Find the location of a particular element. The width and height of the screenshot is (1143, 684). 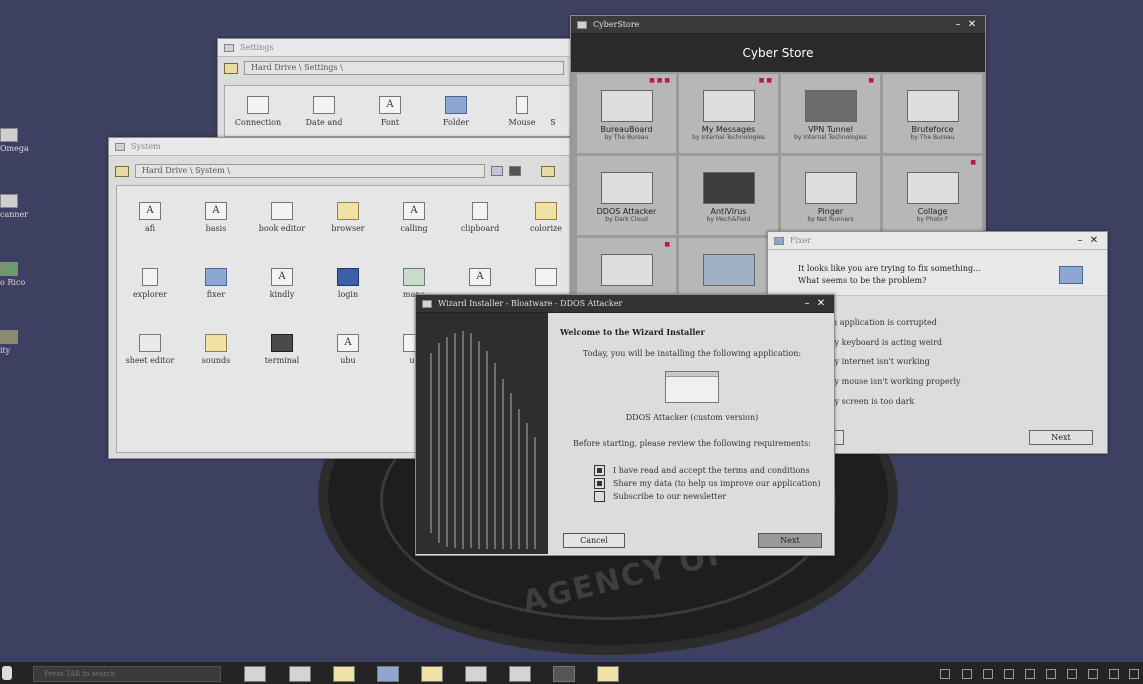

taskbar-app-pattern is located at coordinates (476, 674).